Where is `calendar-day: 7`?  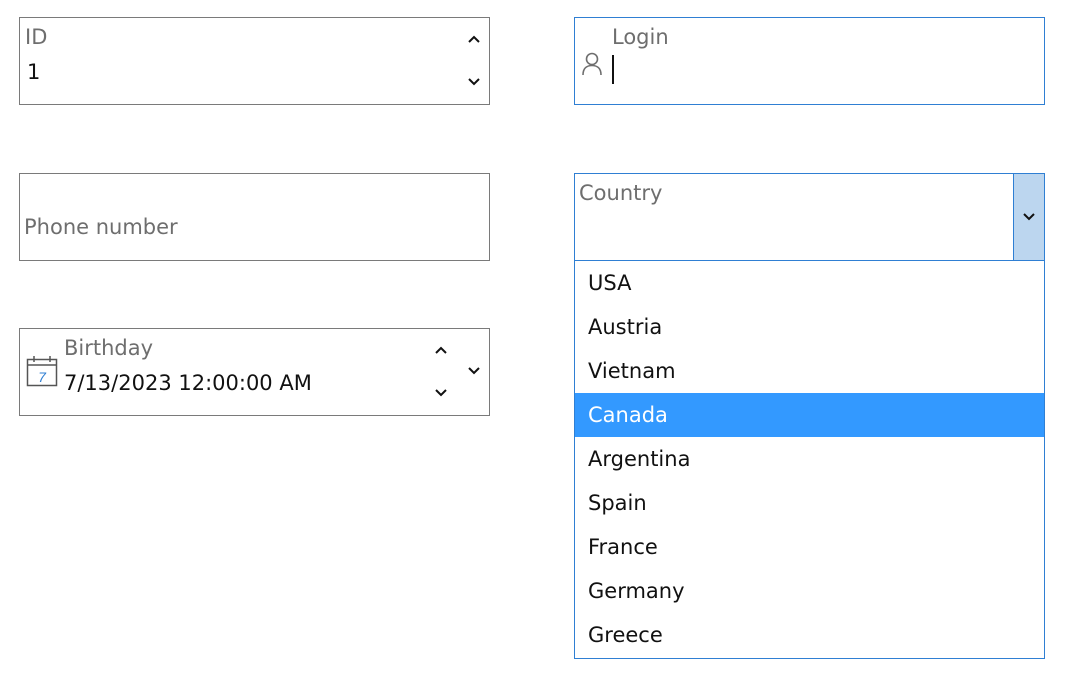
calendar-day: 7 is located at coordinates (42, 377).